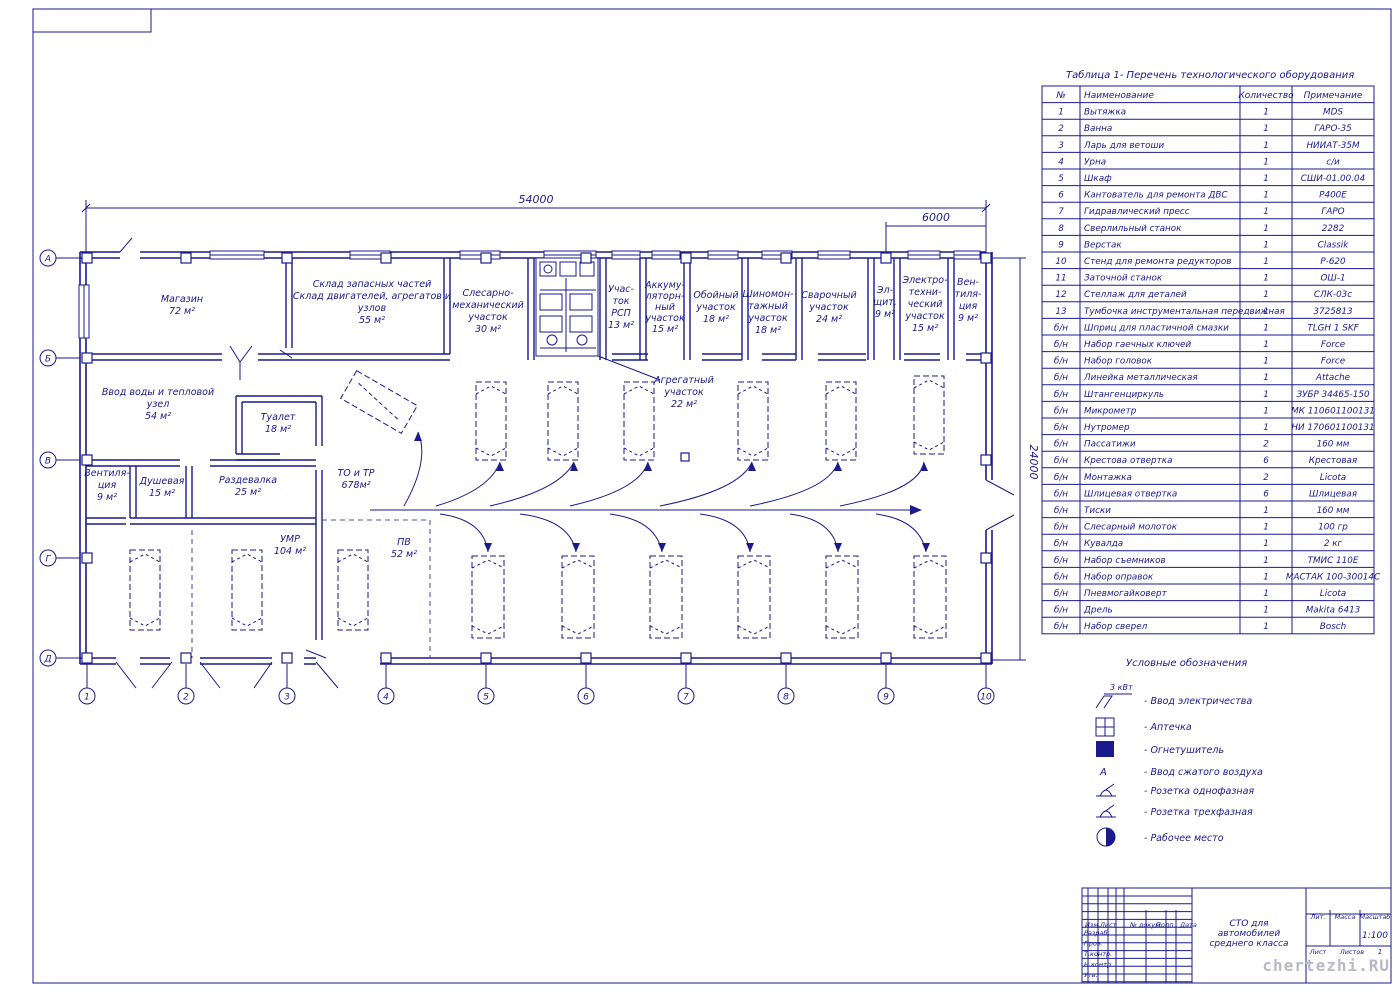 This screenshot has width=1400, height=989. I want to click on legend-item-label: - Ввод электричества, so click(1198, 701).